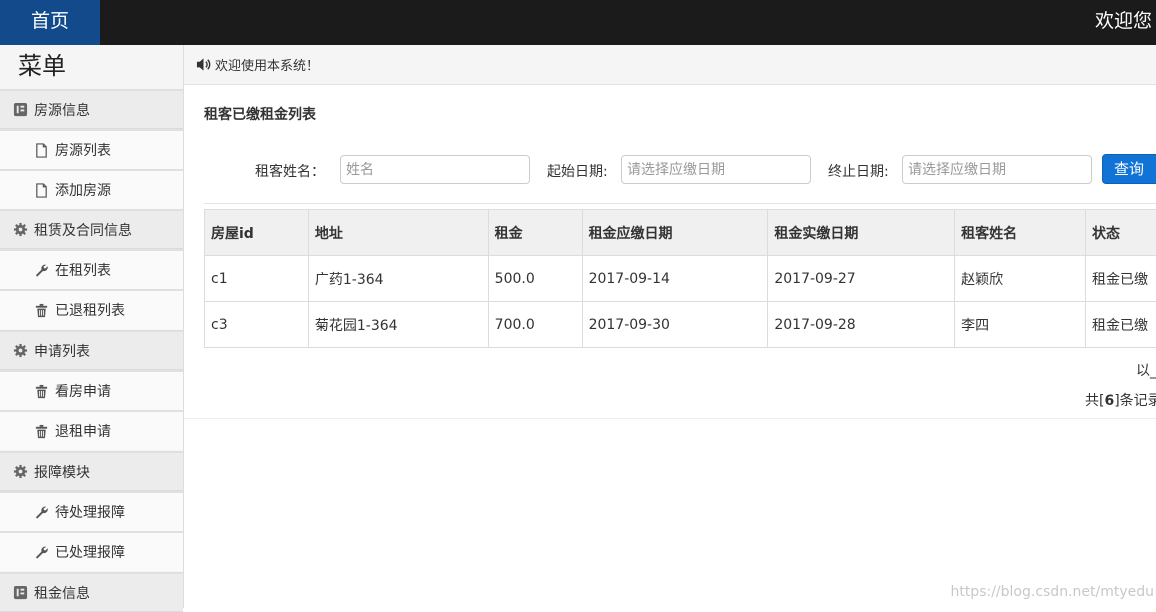 The image size is (1156, 612). Describe the element at coordinates (91, 67) in the screenshot. I see `menu-title: 菜单` at that location.